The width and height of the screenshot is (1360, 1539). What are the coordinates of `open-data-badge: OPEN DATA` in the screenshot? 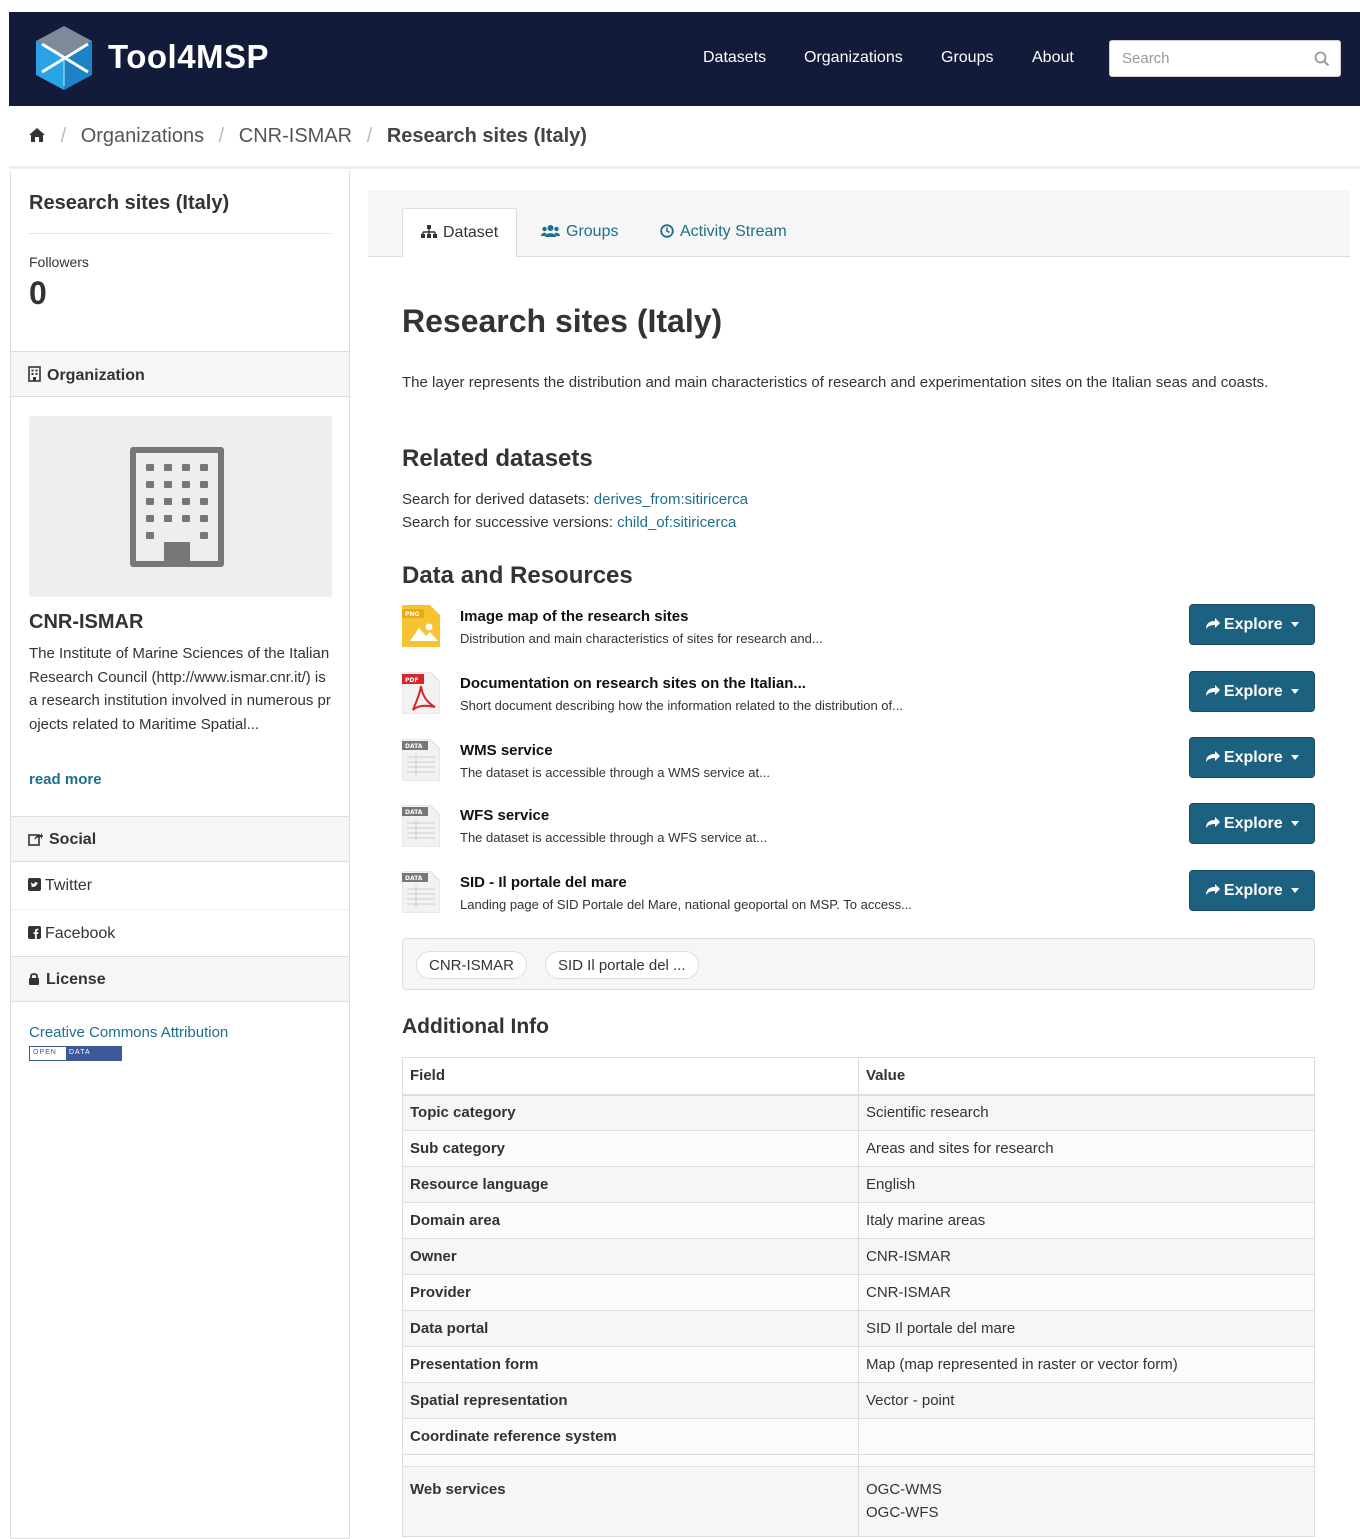 It's located at (75, 1053).